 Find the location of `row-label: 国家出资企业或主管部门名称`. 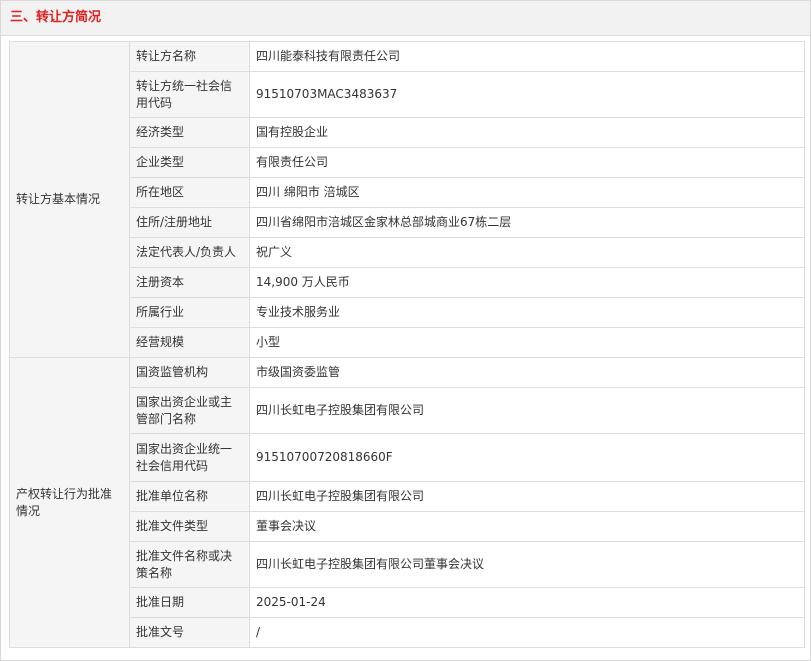

row-label: 国家出资企业或主管部门名称 is located at coordinates (189, 410).